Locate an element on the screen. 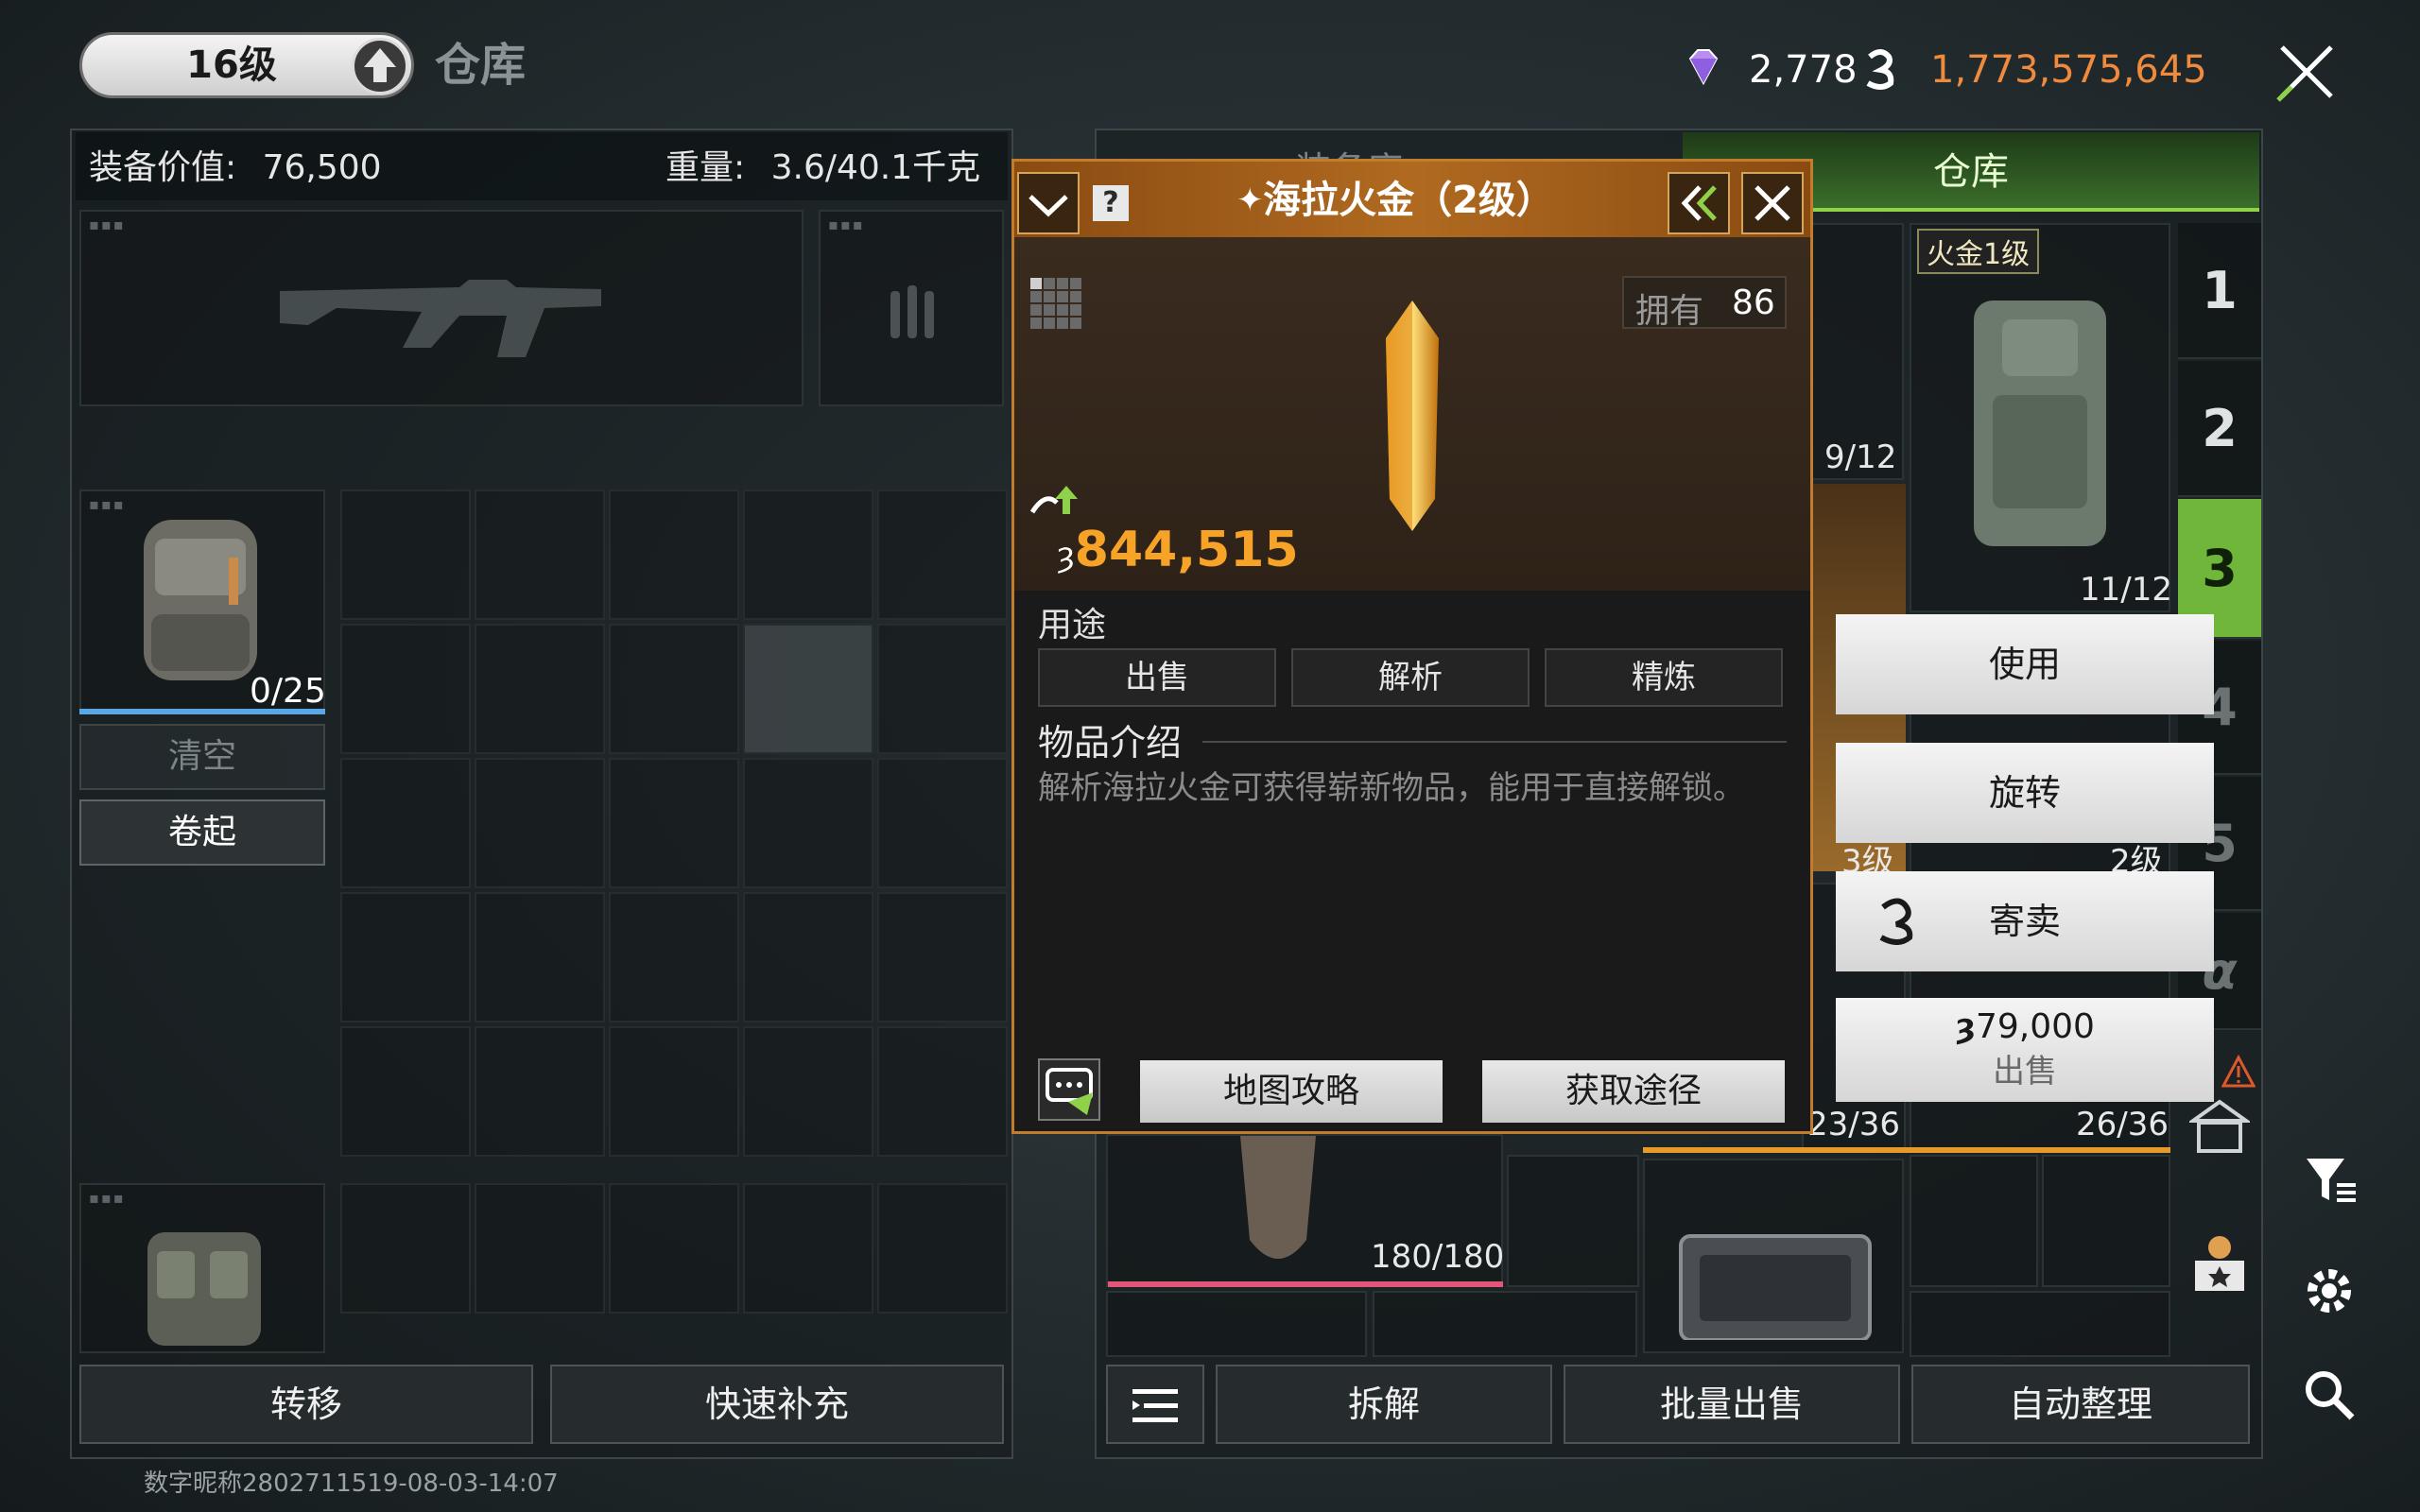 Image resolution: width=2420 pixels, height=1512 pixels. tactical-vest-icon is located at coordinates (2040, 423).